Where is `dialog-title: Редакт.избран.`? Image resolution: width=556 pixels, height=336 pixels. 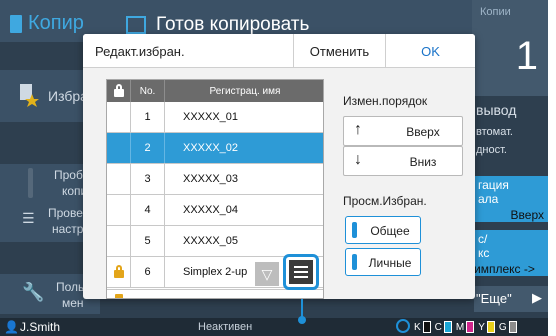
dialog-title: Редакт.избран. is located at coordinates (140, 51).